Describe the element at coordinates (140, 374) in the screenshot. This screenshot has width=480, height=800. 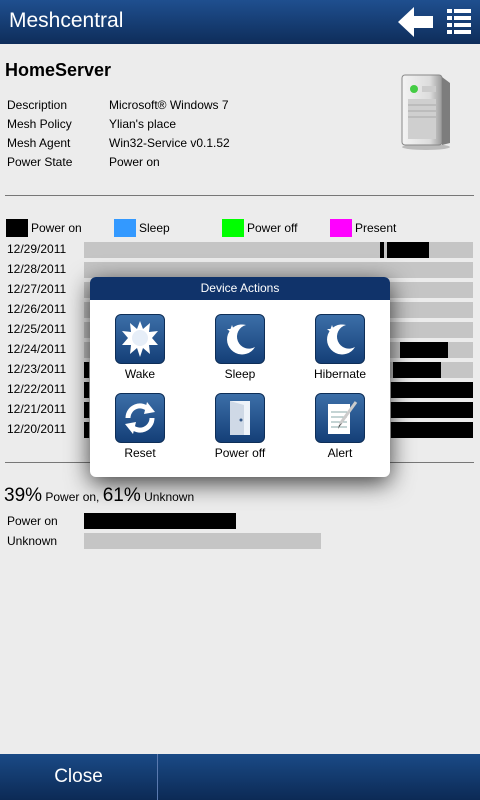
I see `action-label: Wake` at that location.